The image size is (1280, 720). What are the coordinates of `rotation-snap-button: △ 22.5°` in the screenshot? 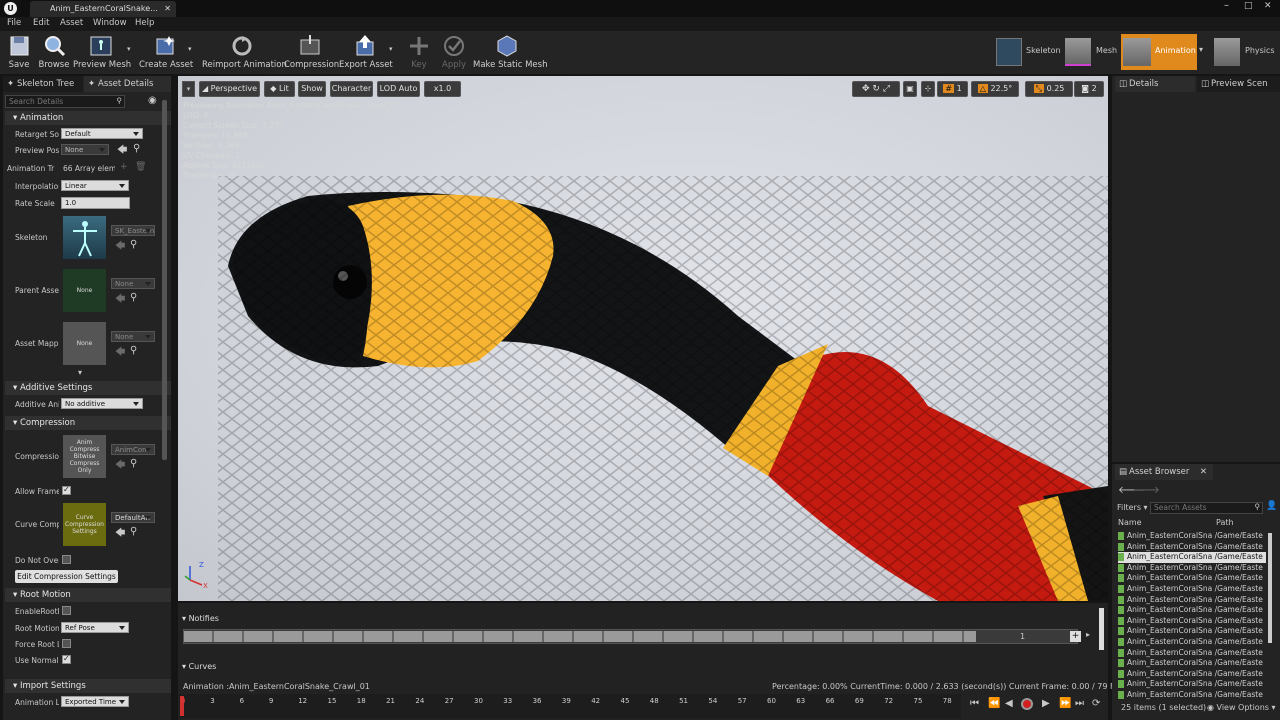 It's located at (995, 89).